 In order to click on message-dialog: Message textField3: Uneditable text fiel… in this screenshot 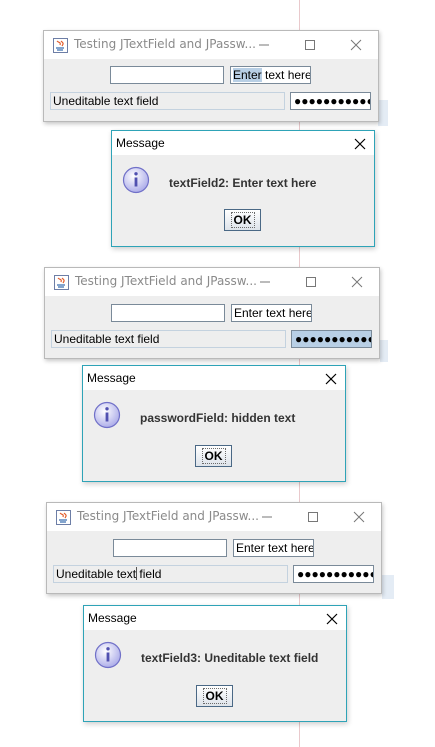, I will do `click(215, 663)`.